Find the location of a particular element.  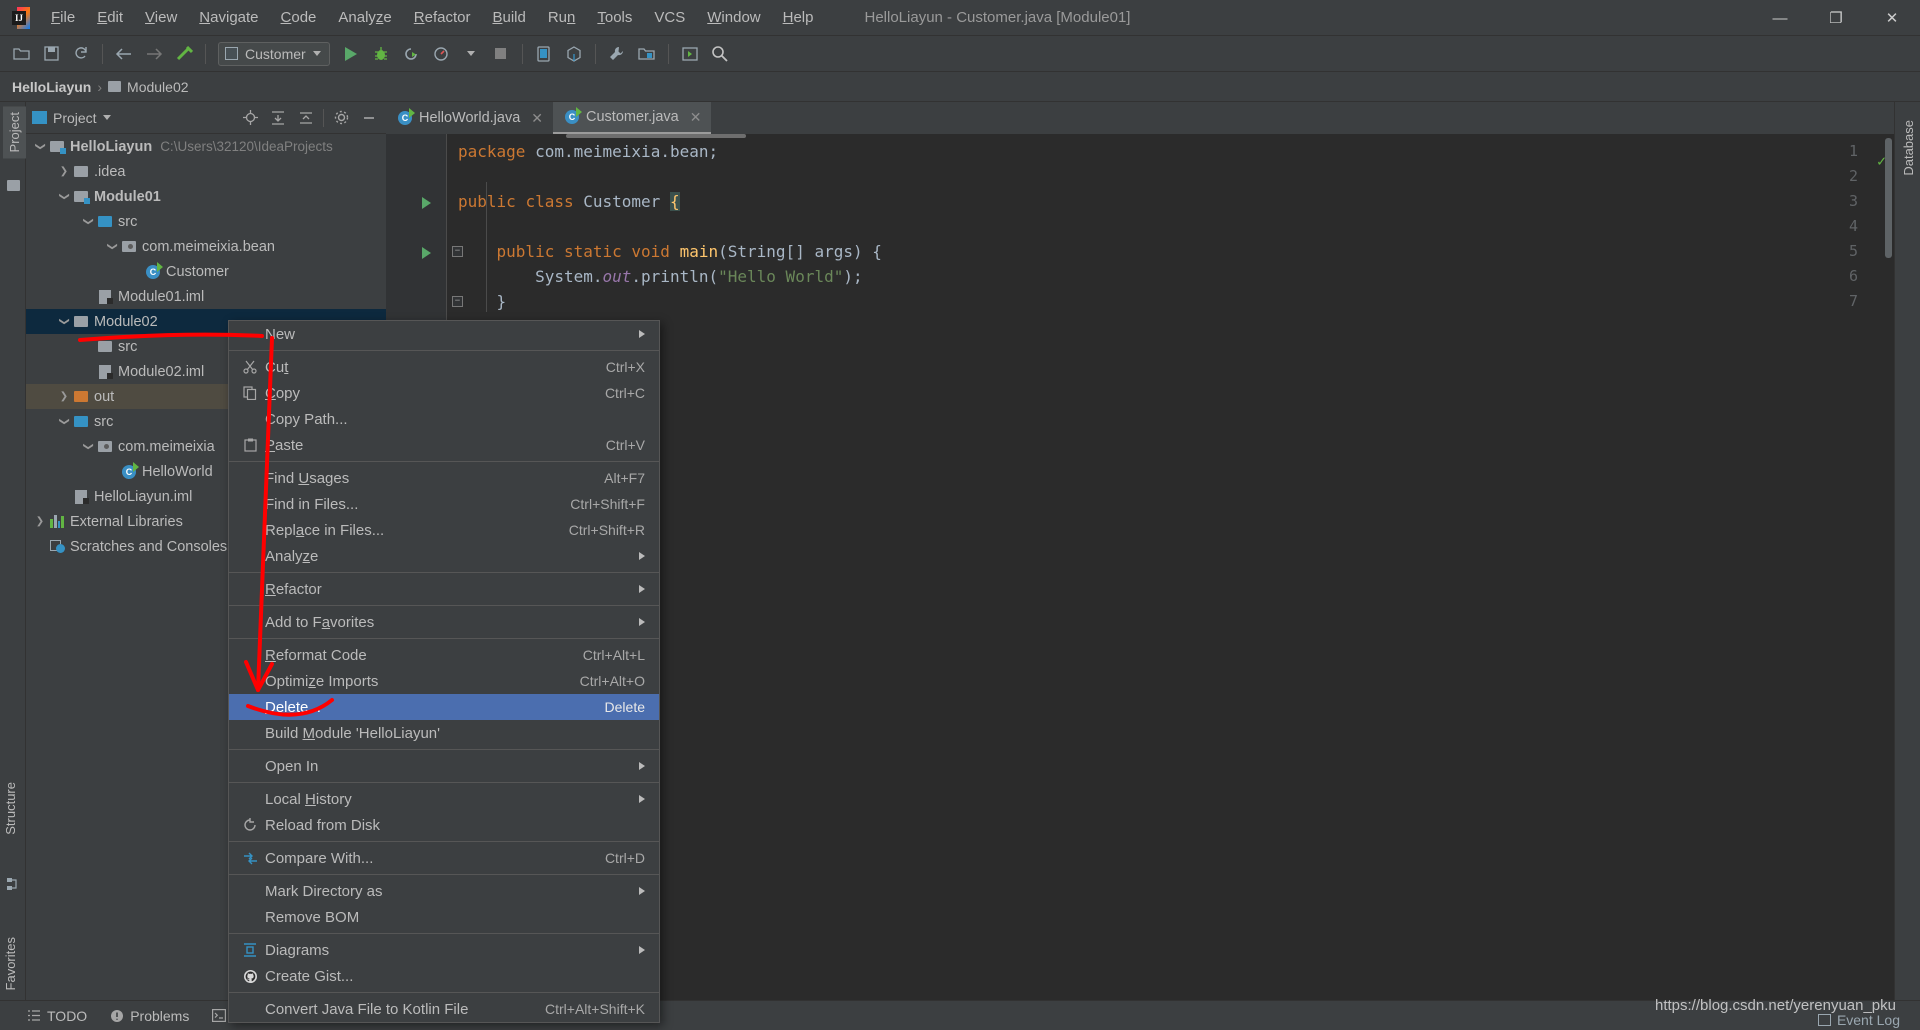

maximize-button: ❐ is located at coordinates (1836, 18).